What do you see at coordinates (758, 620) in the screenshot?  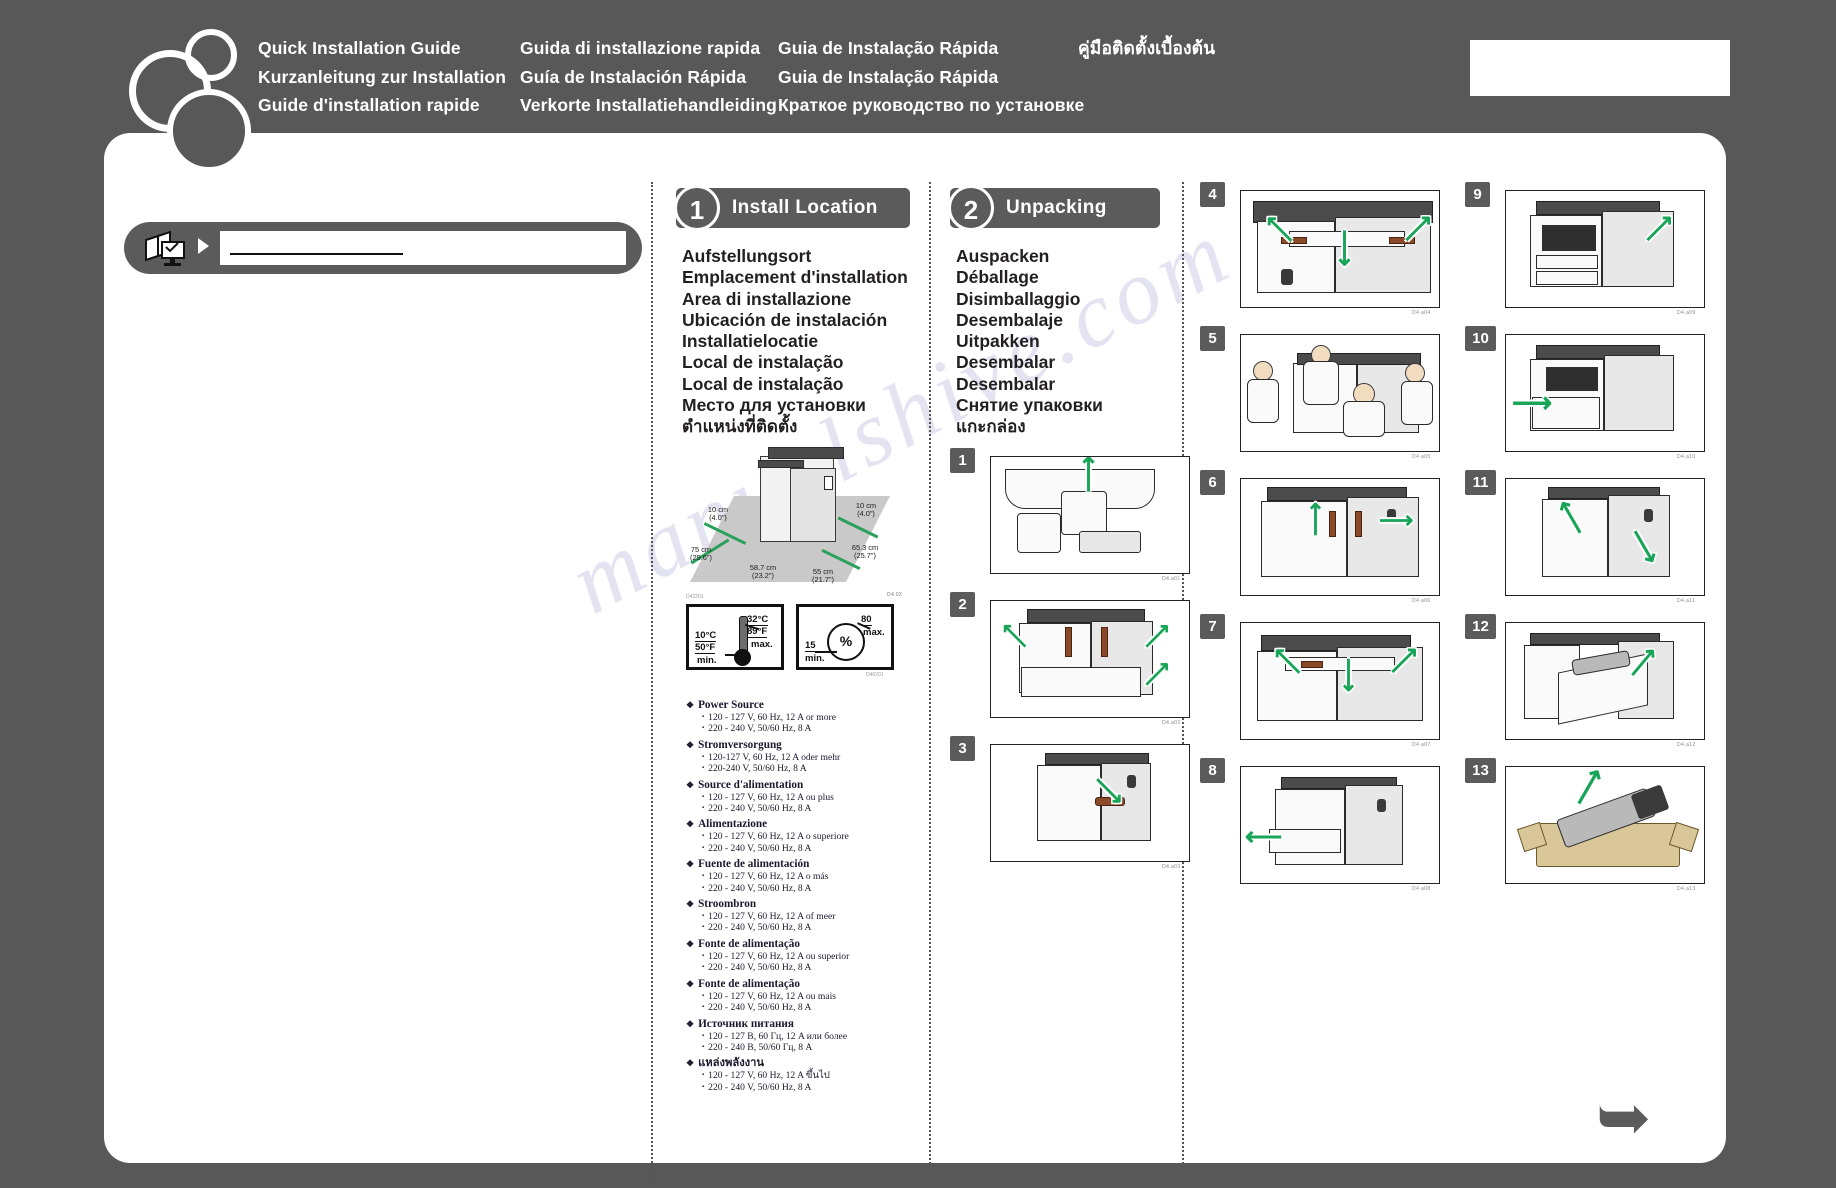 I see `temp-max-c: 32°C` at bounding box center [758, 620].